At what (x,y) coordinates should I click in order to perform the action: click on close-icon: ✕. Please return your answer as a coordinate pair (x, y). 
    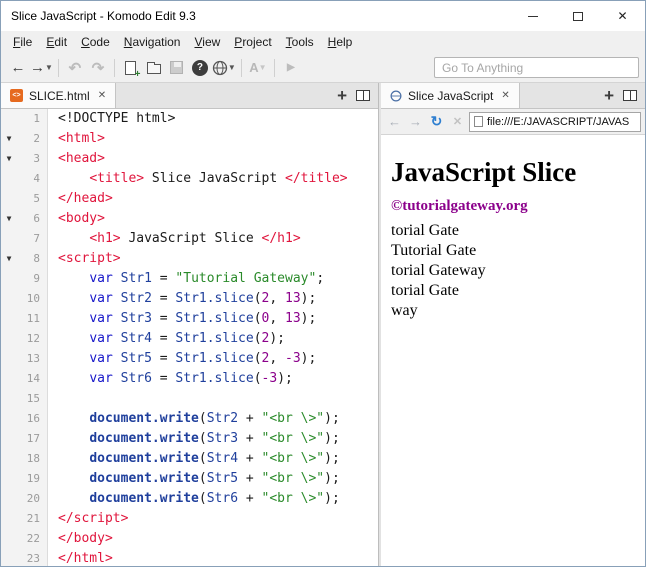
    Looking at the image, I should click on (622, 16).